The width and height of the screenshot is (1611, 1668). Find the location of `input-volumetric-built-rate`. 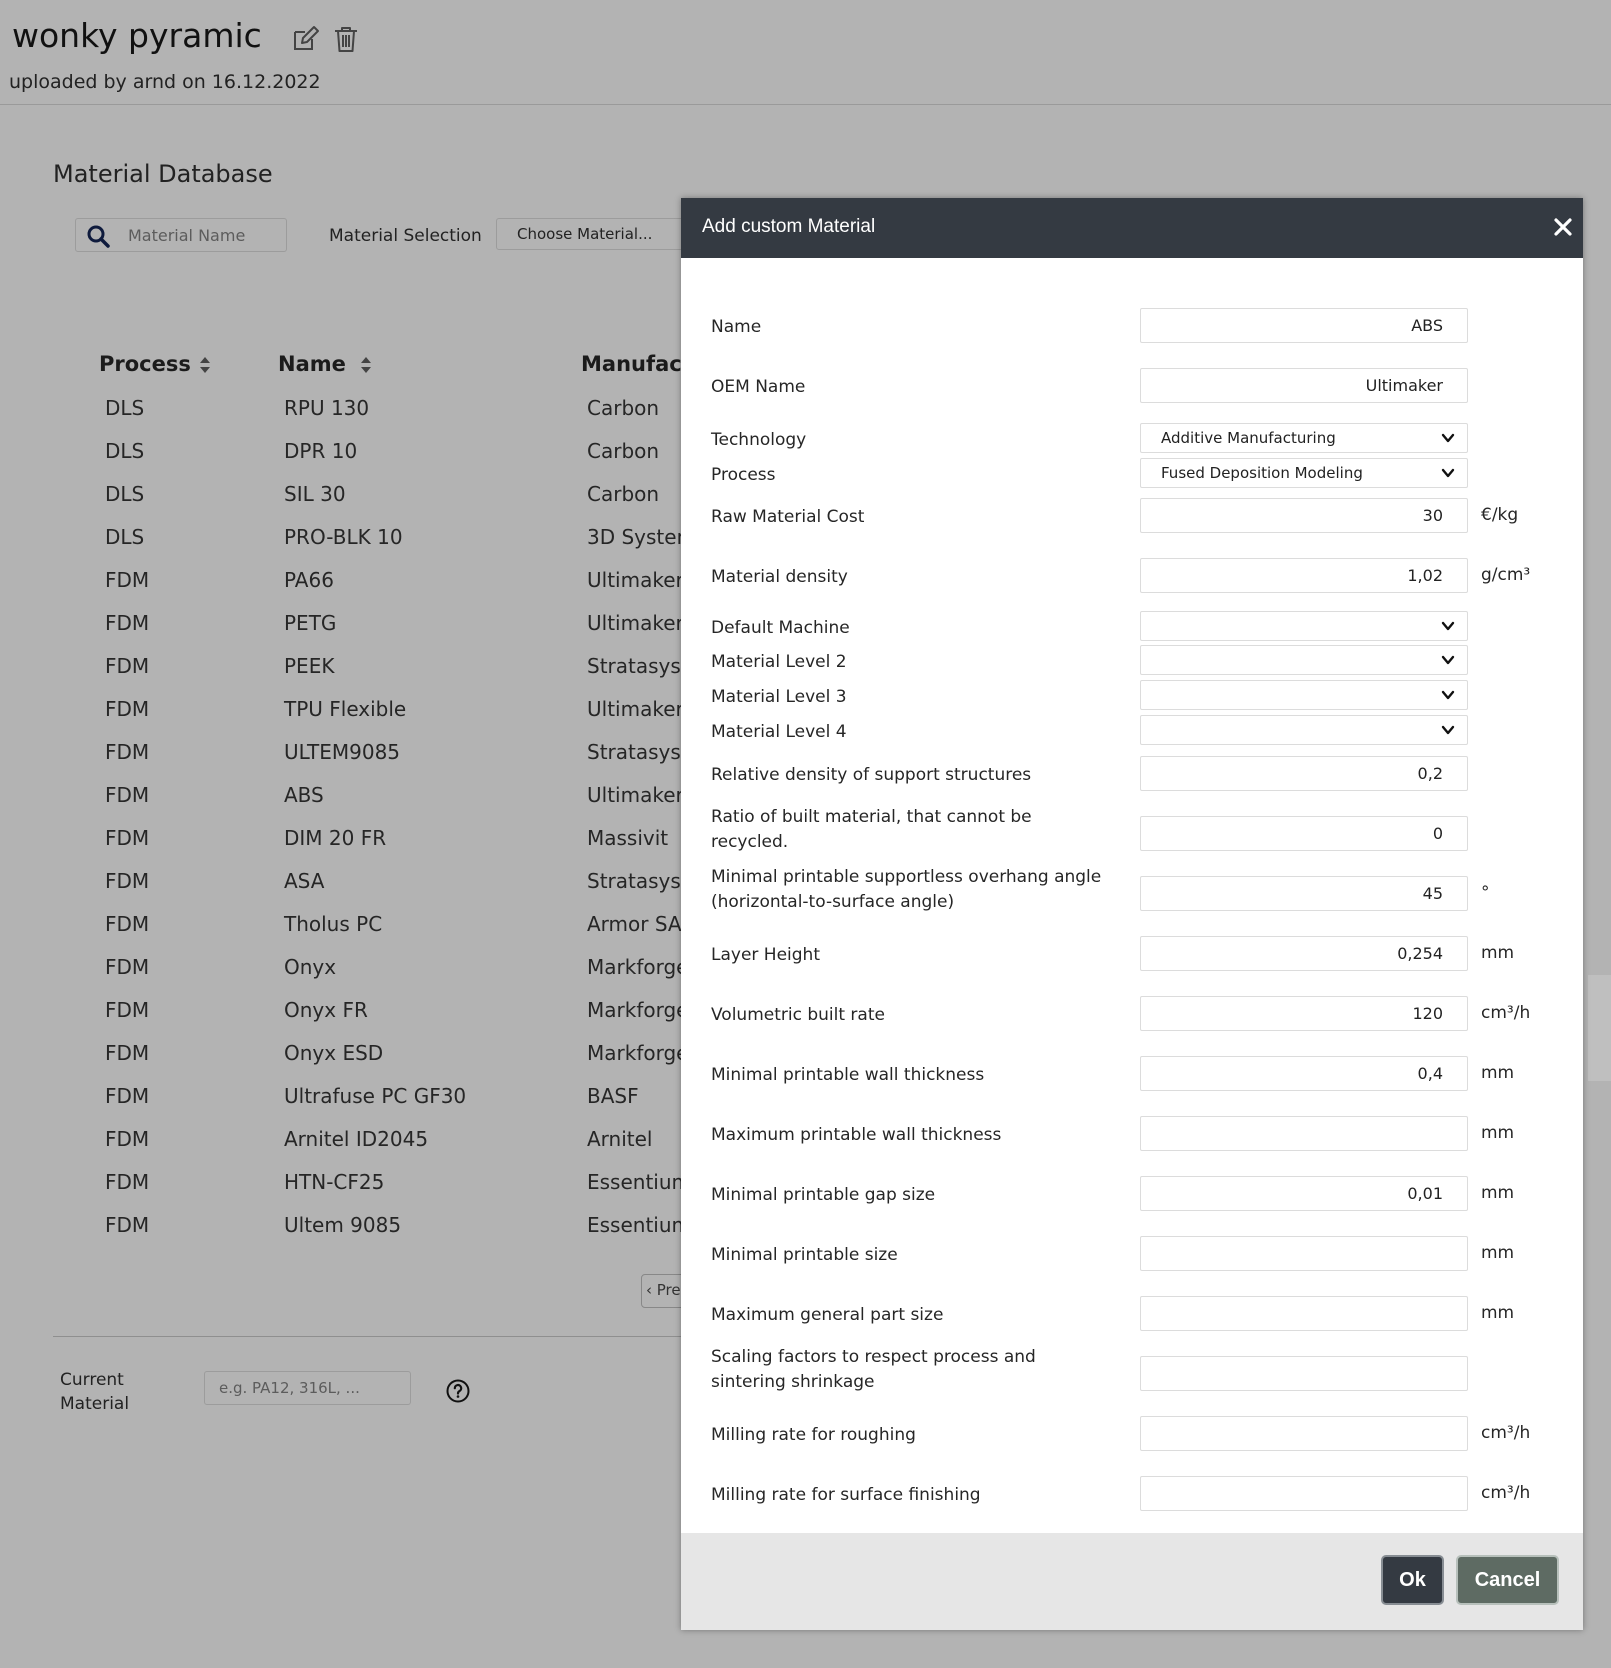

input-volumetric-built-rate is located at coordinates (1304, 1013).